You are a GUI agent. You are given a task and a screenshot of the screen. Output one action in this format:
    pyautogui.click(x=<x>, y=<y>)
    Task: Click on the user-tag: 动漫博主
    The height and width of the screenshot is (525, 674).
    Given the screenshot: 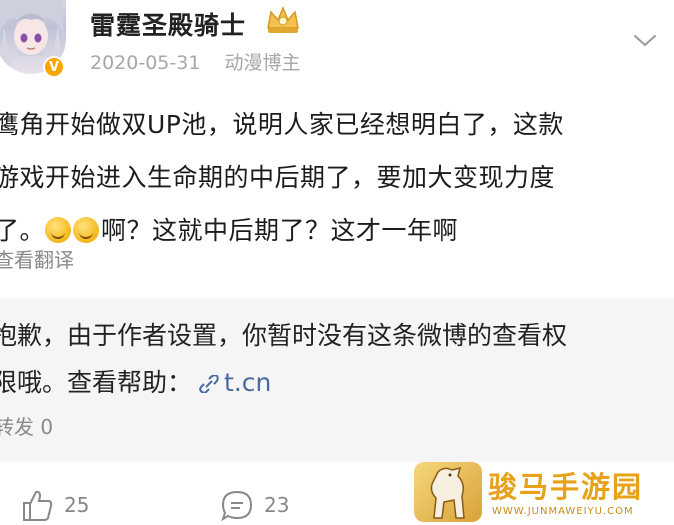 What is the action you would take?
    pyautogui.click(x=262, y=63)
    